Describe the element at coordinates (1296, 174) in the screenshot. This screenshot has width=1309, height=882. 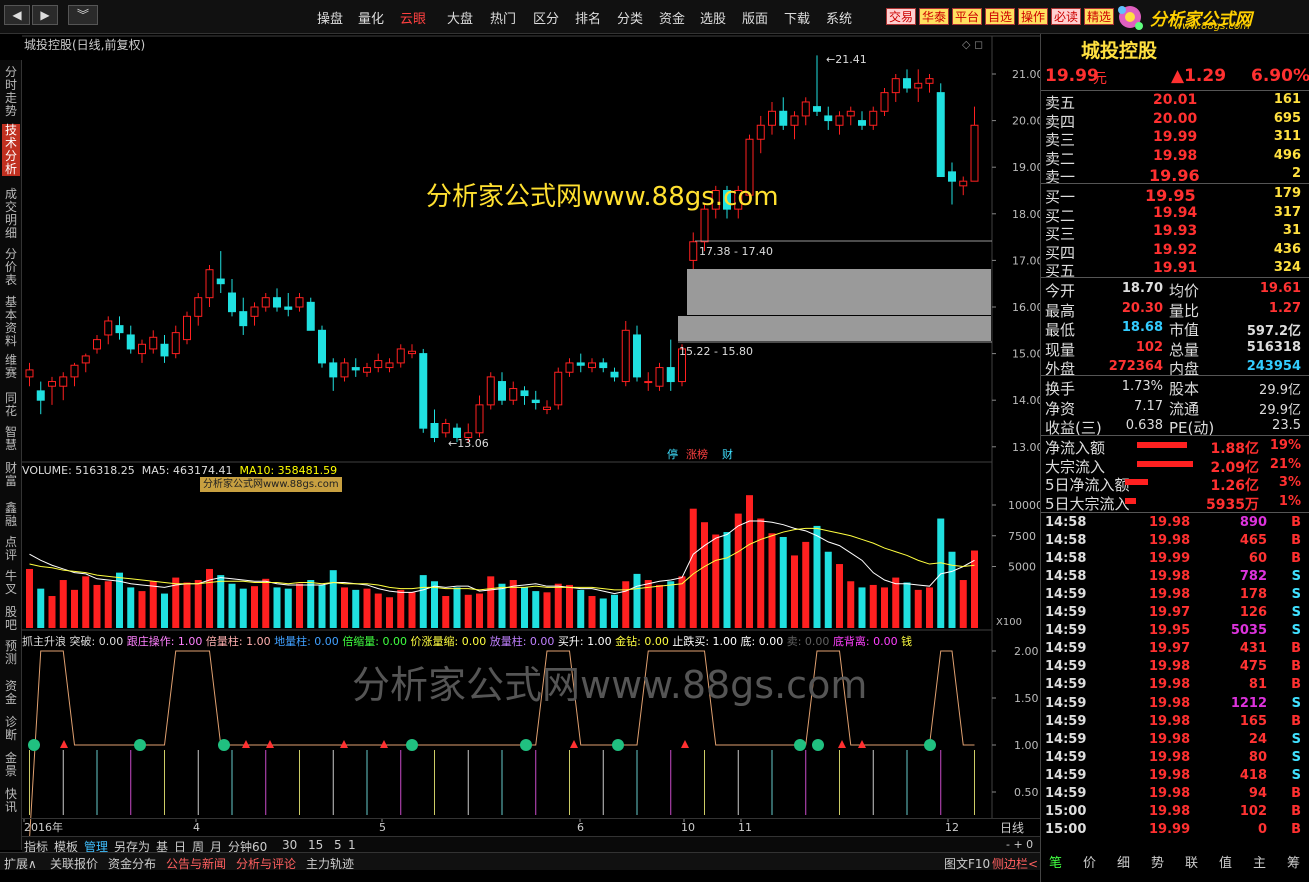
I see `ask-volume: 2` at that location.